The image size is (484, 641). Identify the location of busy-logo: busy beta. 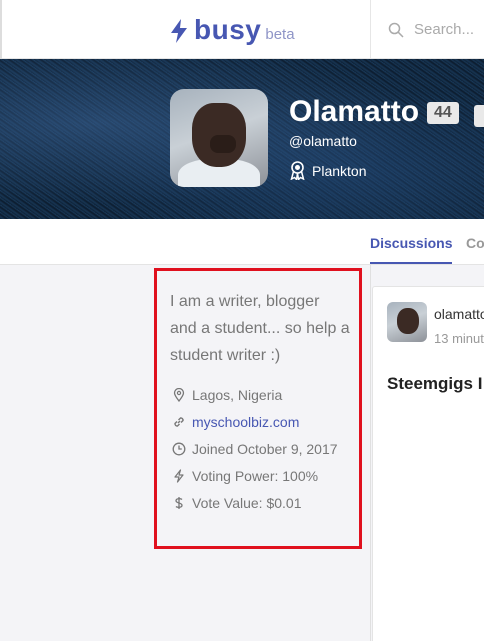
(232, 30).